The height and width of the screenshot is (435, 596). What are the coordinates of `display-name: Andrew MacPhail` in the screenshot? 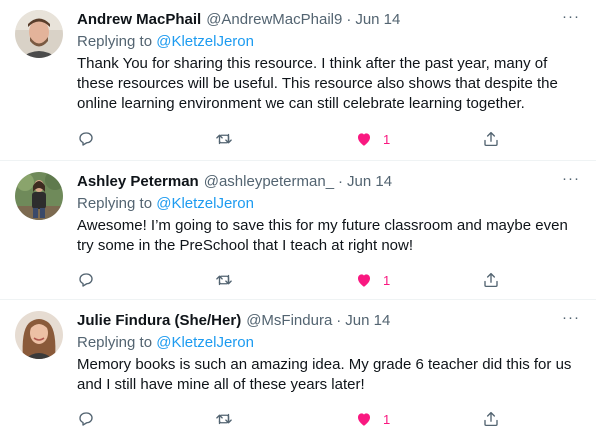 It's located at (139, 20).